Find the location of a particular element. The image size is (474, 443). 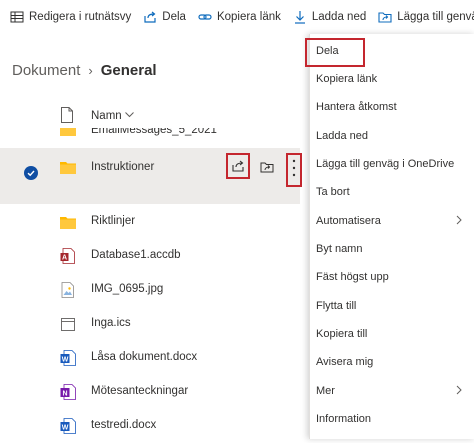

file-name: testredi.docx is located at coordinates (123, 425).